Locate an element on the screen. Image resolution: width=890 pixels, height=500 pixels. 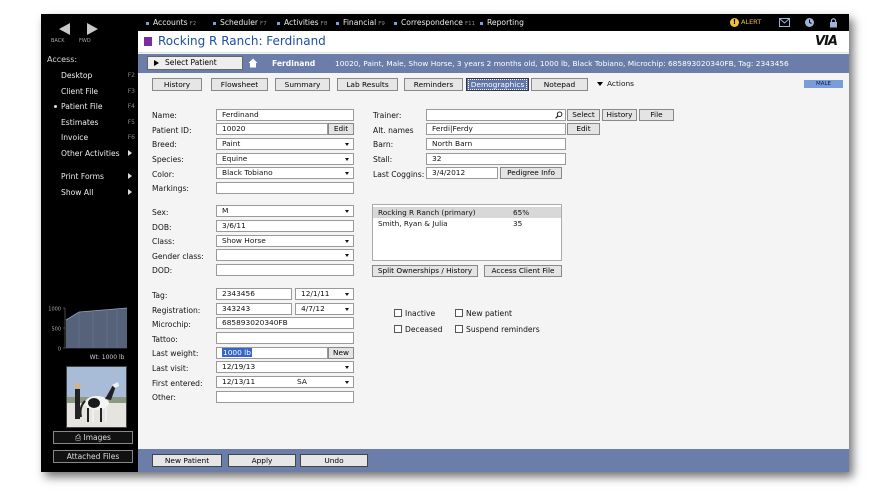
images-button: ⎙ Images is located at coordinates (93, 437).